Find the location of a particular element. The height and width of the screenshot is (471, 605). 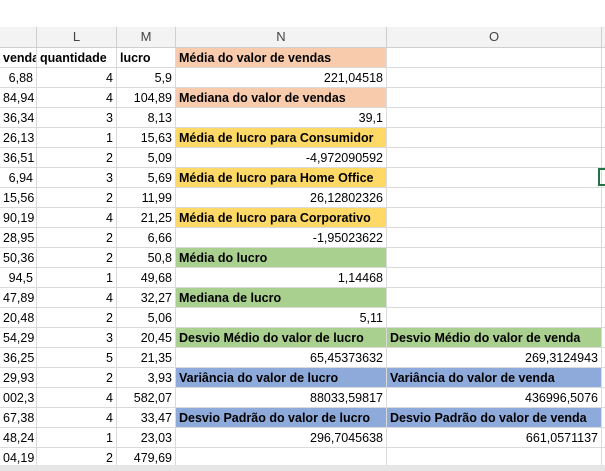

cell-col-k: 20,48 is located at coordinates (18, 318).